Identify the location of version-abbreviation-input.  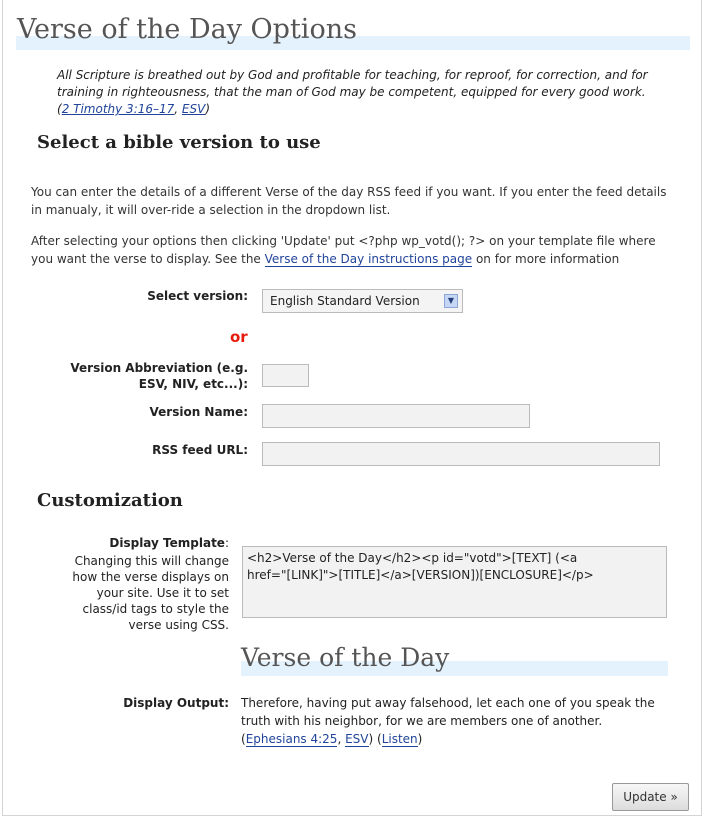
(285, 375).